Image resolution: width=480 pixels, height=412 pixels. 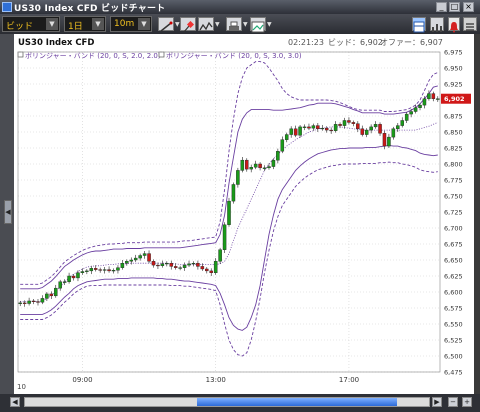 What do you see at coordinates (237, 24) in the screenshot?
I see `print-button: ▼` at bounding box center [237, 24].